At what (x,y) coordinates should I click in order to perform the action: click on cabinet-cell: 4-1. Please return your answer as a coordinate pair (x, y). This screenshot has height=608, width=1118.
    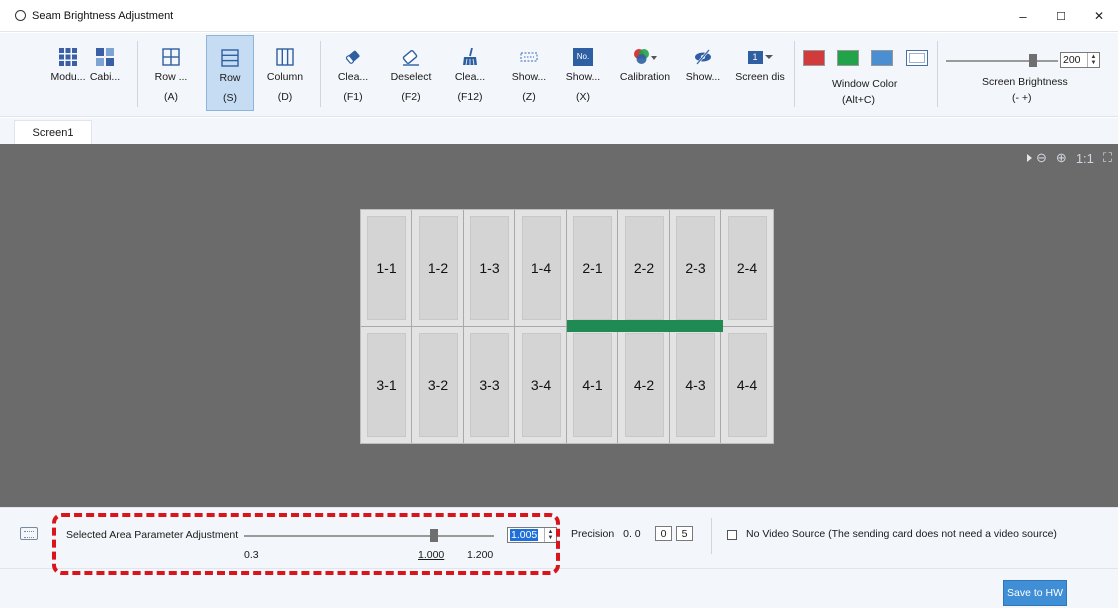
    Looking at the image, I should click on (592, 385).